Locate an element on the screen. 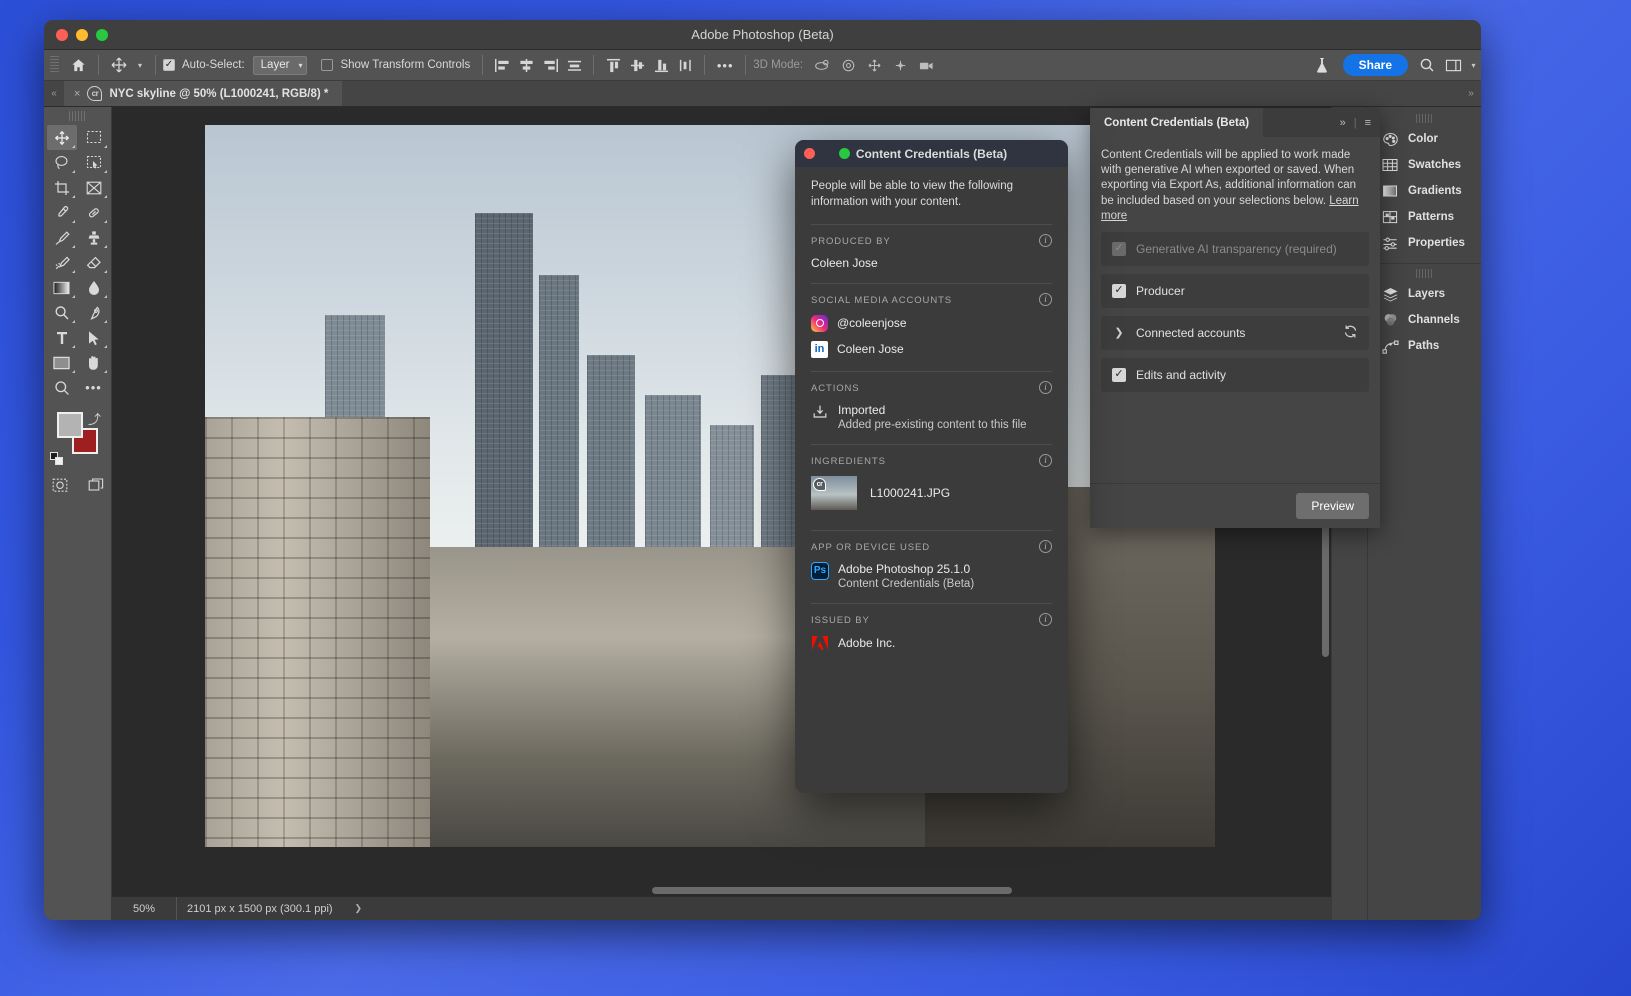  3d-slide-icon is located at coordinates (900, 65).